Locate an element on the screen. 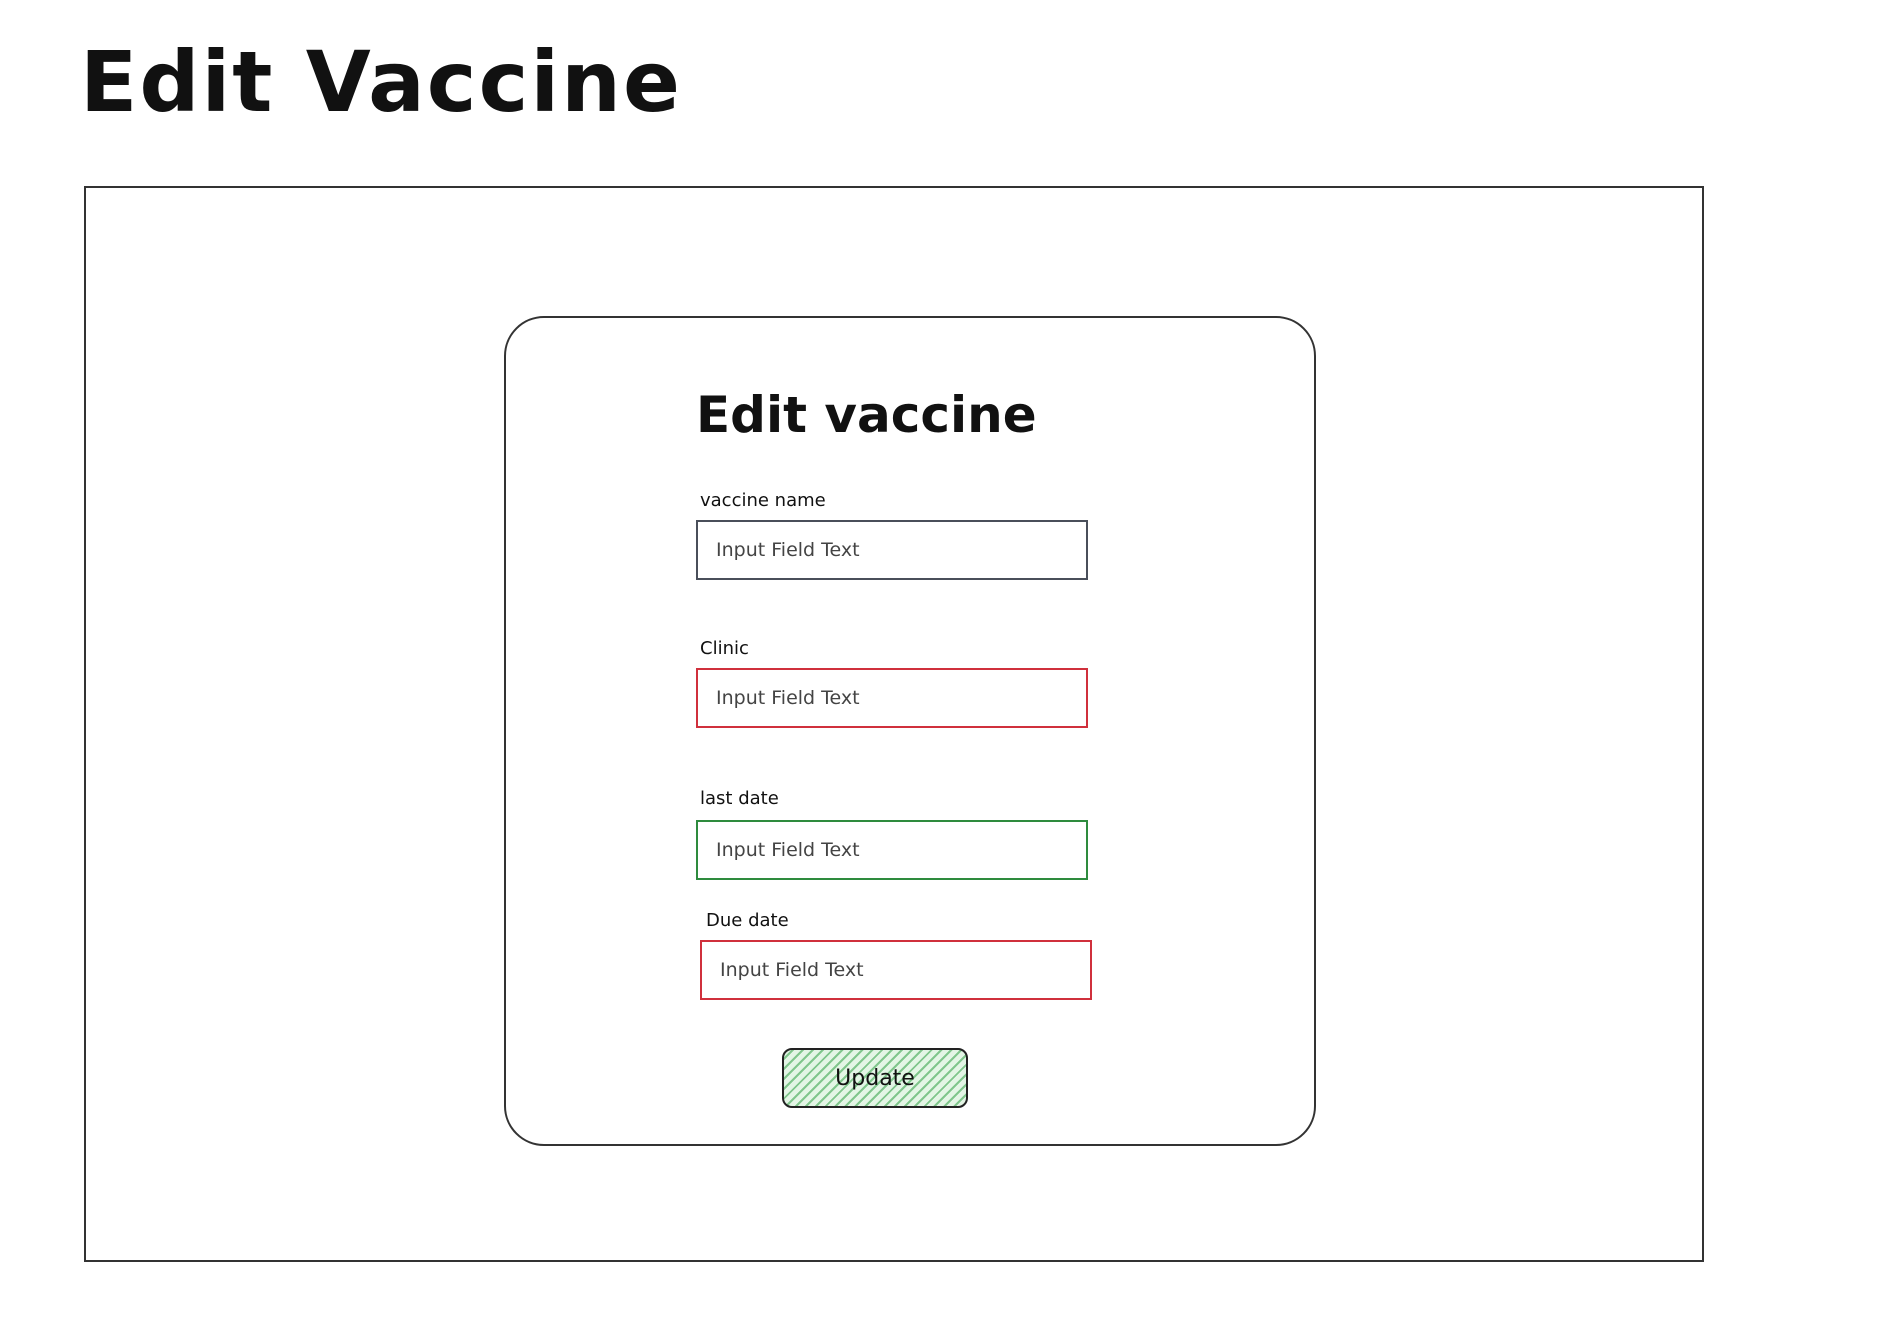 The image size is (1878, 1336). update-button: Update is located at coordinates (875, 1078).